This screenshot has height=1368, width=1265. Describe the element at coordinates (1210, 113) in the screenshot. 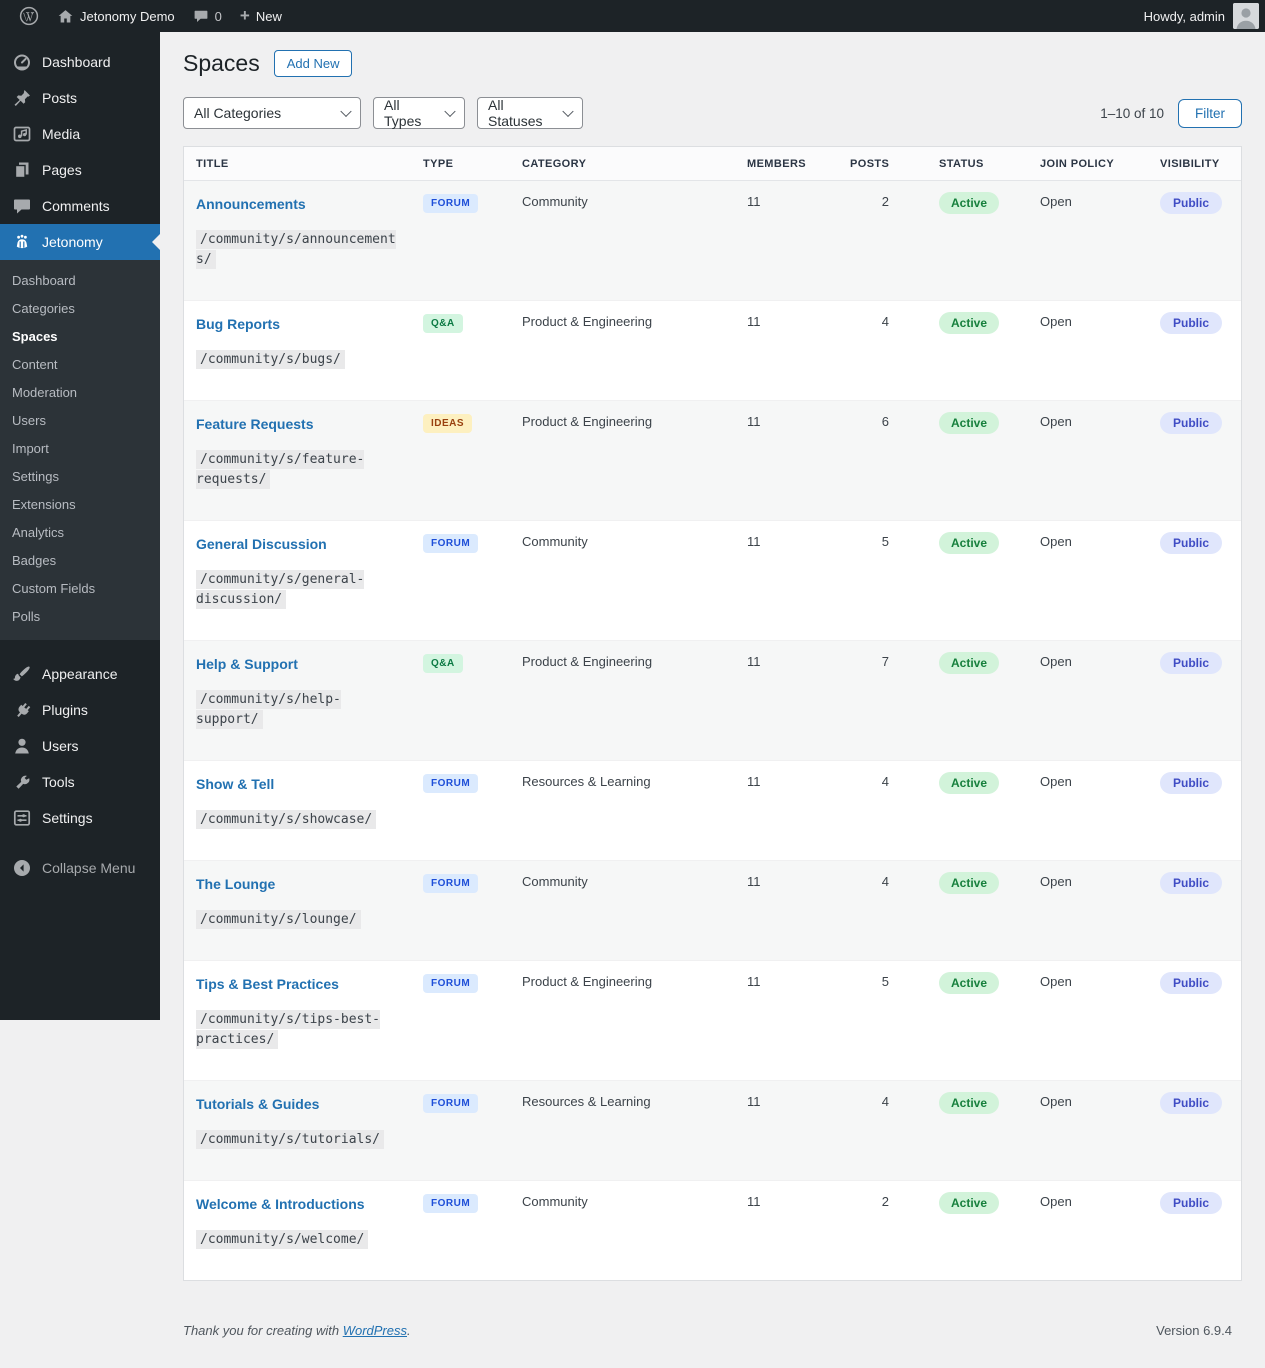

I see `filter-button: Filter` at that location.